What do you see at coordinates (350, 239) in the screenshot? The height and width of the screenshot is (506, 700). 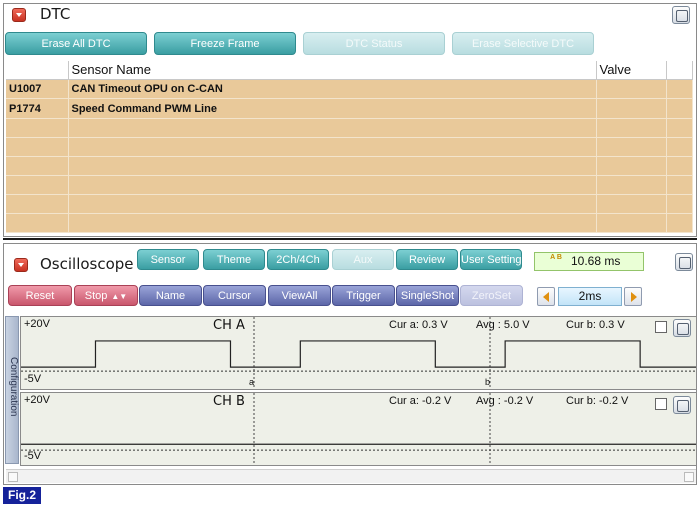 I see `panel-divider` at bounding box center [350, 239].